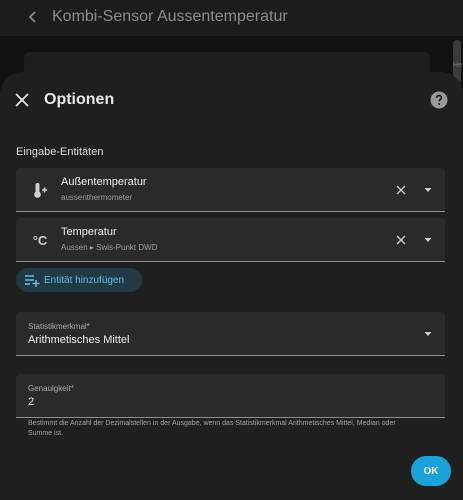  What do you see at coordinates (31, 402) in the screenshot?
I see `precision-value: 2` at bounding box center [31, 402].